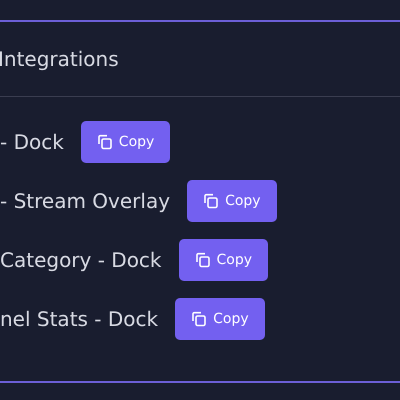 The height and width of the screenshot is (400, 400). What do you see at coordinates (59, 59) in the screenshot?
I see `section-title: Integrations` at bounding box center [59, 59].